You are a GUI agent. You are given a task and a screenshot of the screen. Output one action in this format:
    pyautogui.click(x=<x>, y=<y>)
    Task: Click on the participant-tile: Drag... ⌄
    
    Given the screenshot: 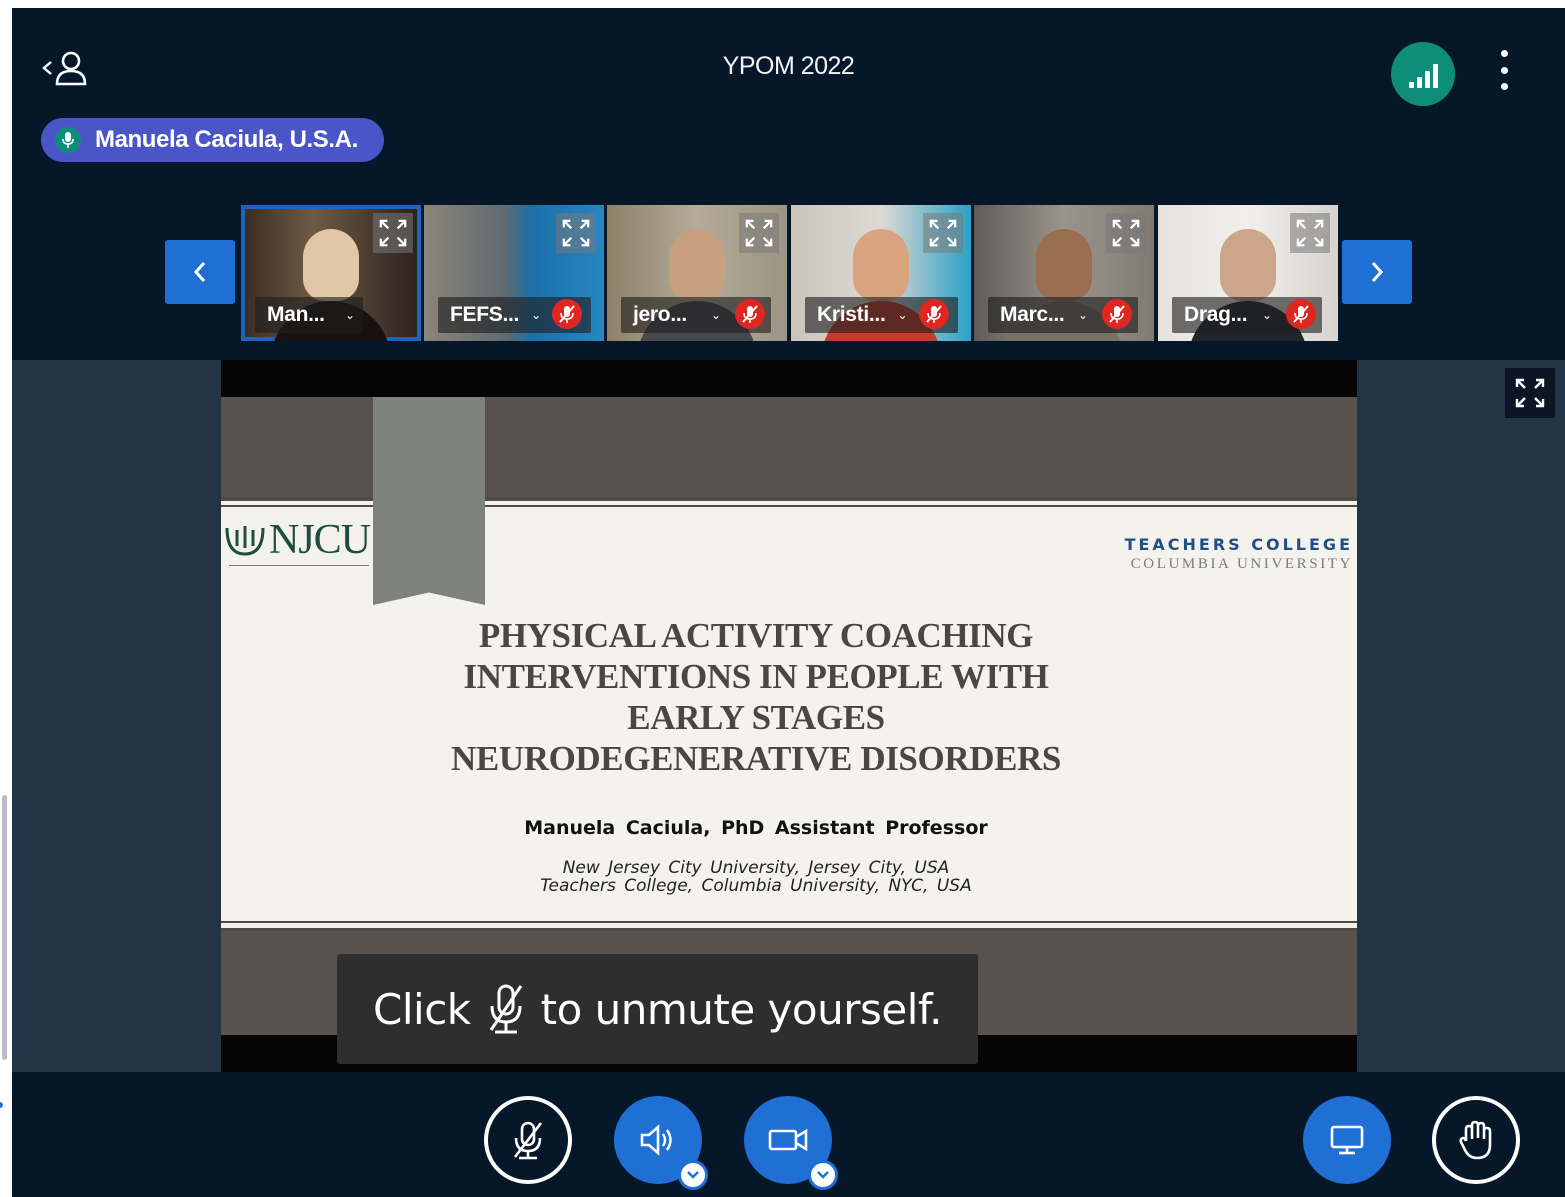 What is the action you would take?
    pyautogui.click(x=1248, y=273)
    